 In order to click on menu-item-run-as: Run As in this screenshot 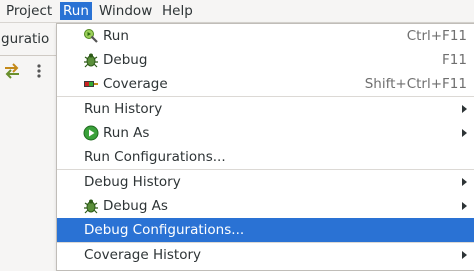, I will do `click(265, 133)`.